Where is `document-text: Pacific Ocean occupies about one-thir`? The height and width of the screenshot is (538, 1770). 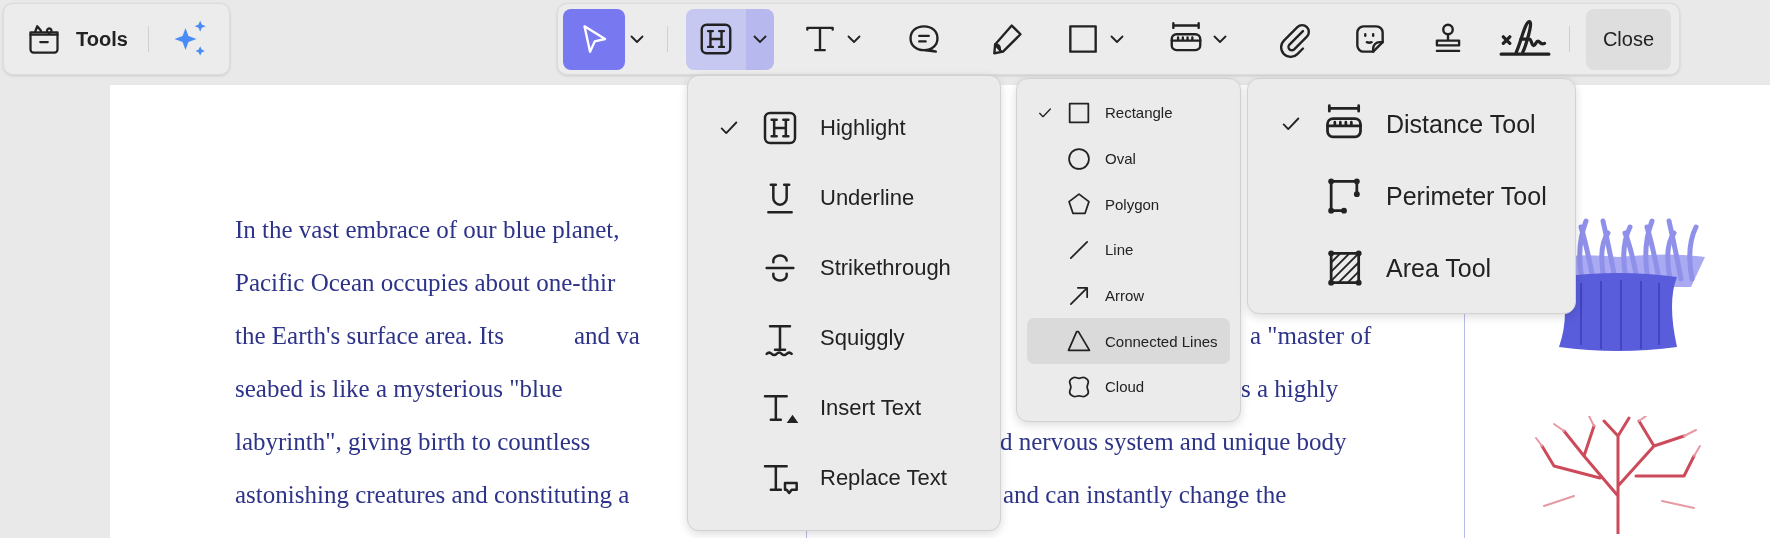
document-text: Pacific Ocean occupies about one-thir is located at coordinates (425, 282).